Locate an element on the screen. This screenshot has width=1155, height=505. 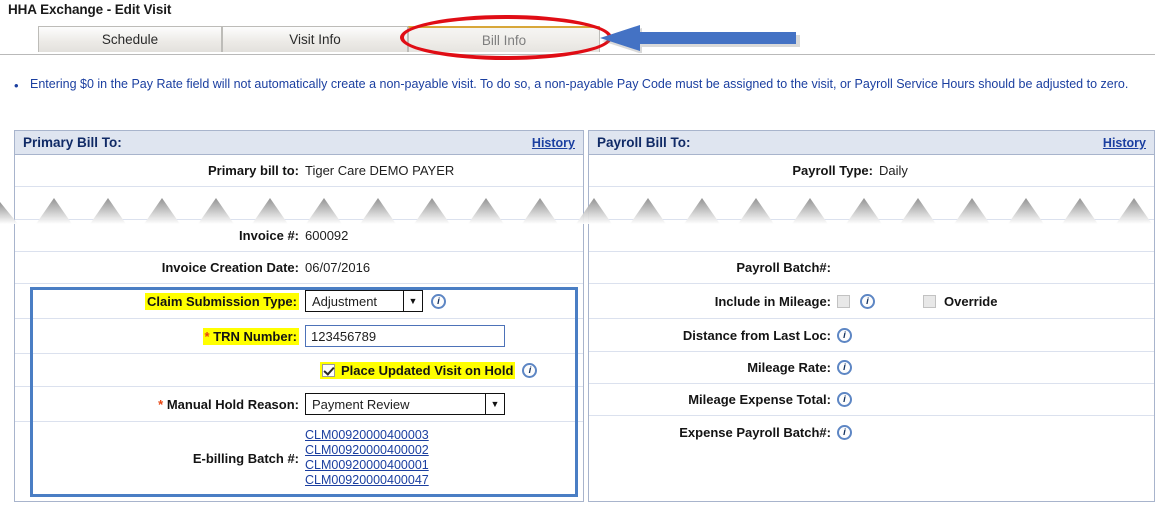
claim-submission-type-label-text: Claim Submission Type: is located at coordinates (221, 301).